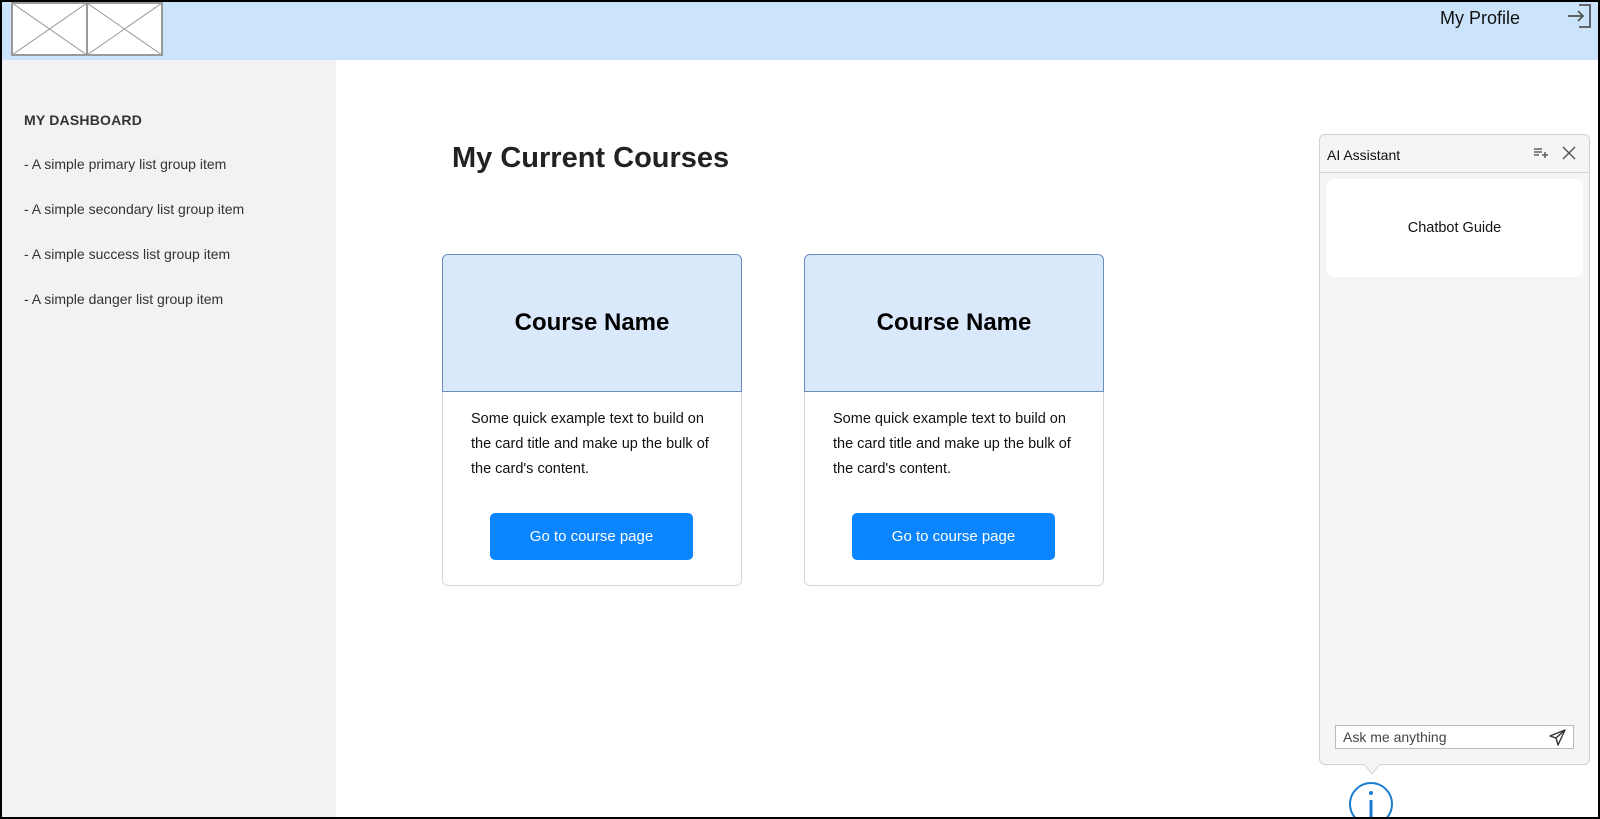 The width and height of the screenshot is (1600, 819). What do you see at coordinates (125, 164) in the screenshot?
I see `sidebar-item-primary: - A simple primary list group item` at bounding box center [125, 164].